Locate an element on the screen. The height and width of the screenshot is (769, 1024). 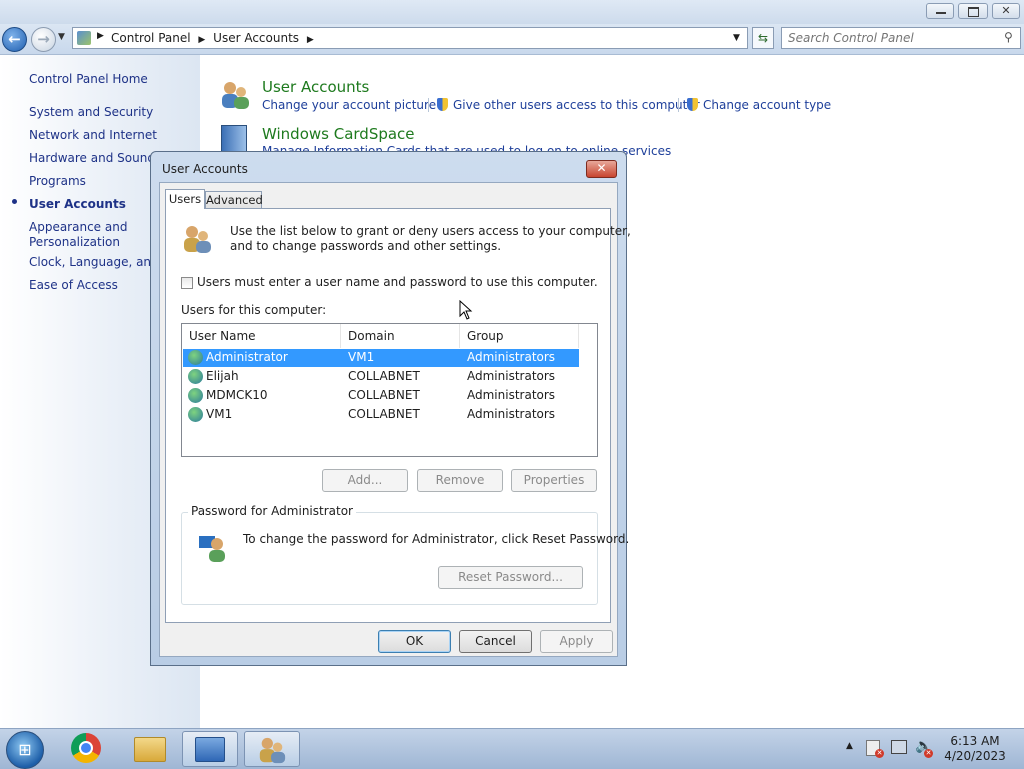
refresh-button: ⇆ is located at coordinates (763, 38).